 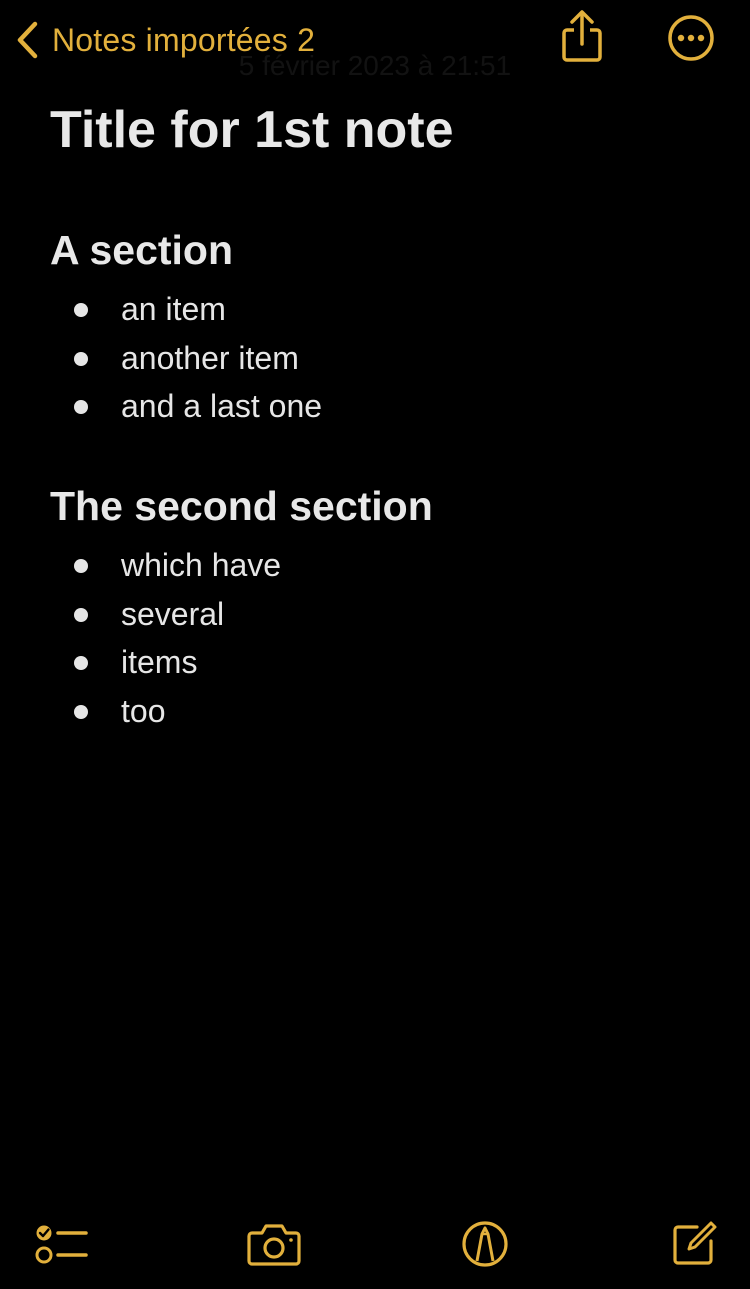 I want to click on list-item: items, so click(x=165, y=662).